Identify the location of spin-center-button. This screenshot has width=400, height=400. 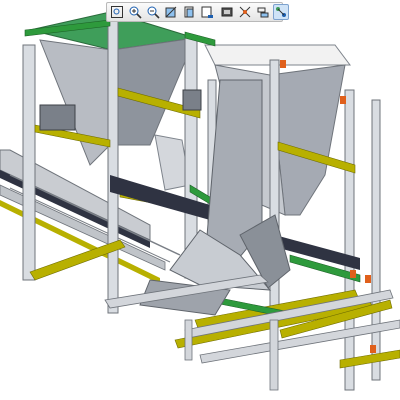
(263, 12).